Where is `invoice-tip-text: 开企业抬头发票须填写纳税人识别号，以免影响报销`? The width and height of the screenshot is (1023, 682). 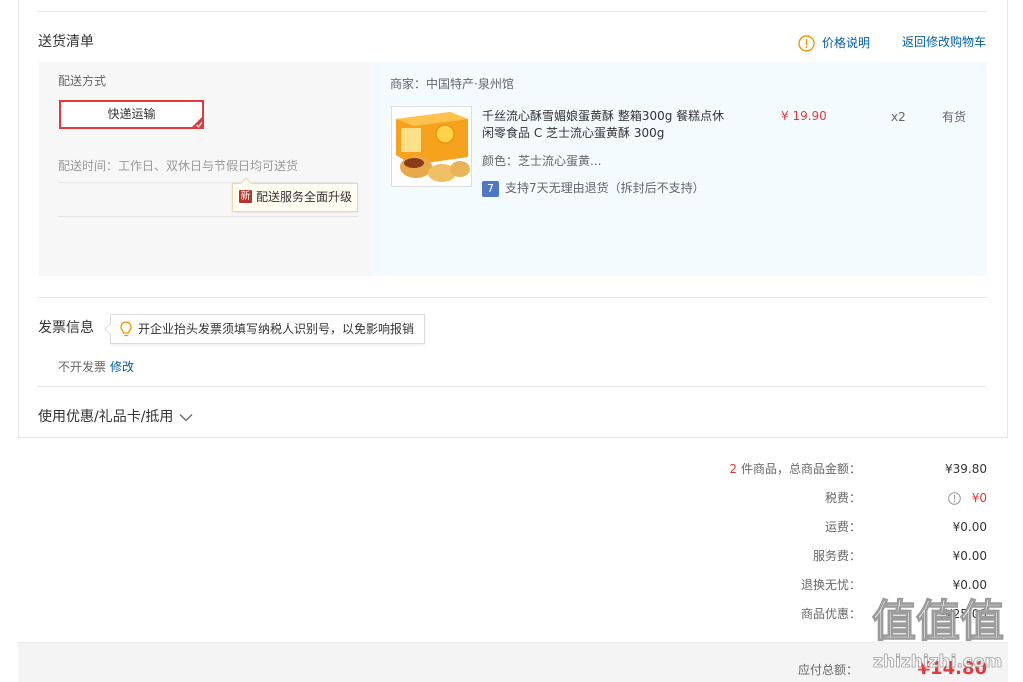 invoice-tip-text: 开企业抬头发票须填写纳税人识别号，以免影响报销 is located at coordinates (276, 329).